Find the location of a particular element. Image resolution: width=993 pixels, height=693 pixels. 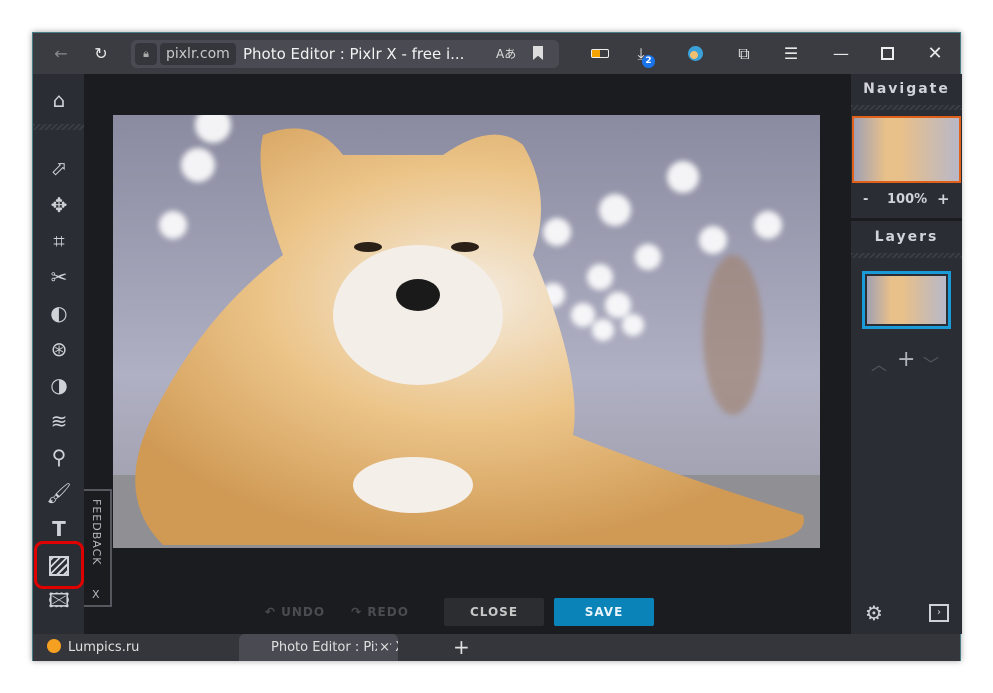

tab-lumpics: Lumpics.ru is located at coordinates (93, 647).